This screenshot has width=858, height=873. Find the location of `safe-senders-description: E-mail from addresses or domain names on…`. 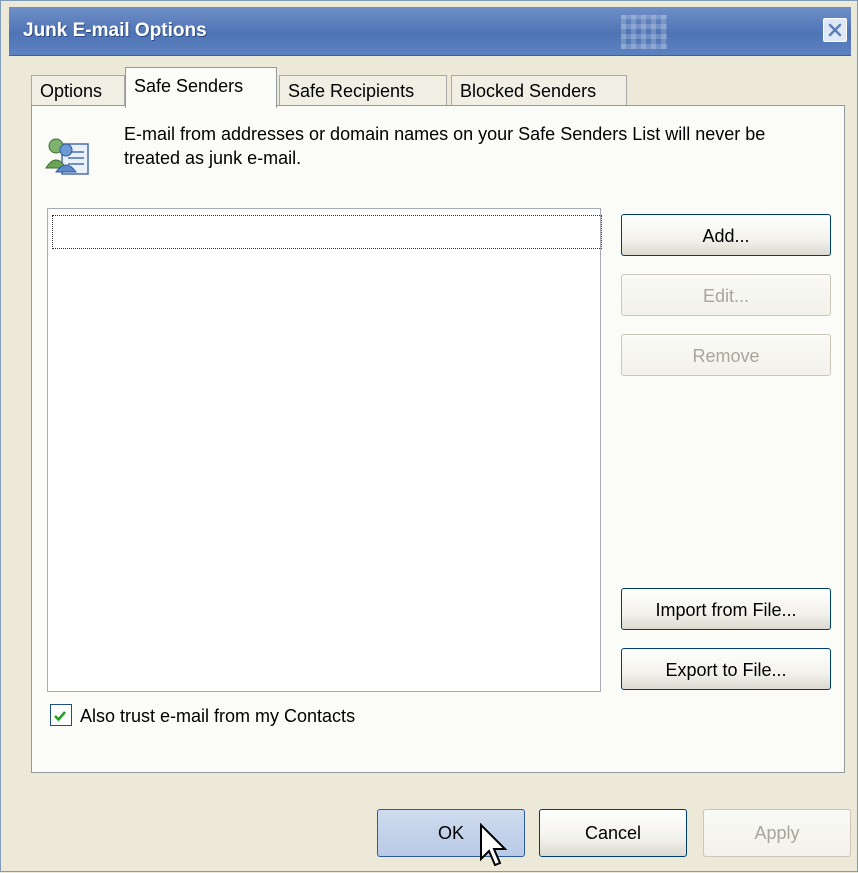

safe-senders-description: E-mail from addresses or domain names on… is located at coordinates (445, 146).